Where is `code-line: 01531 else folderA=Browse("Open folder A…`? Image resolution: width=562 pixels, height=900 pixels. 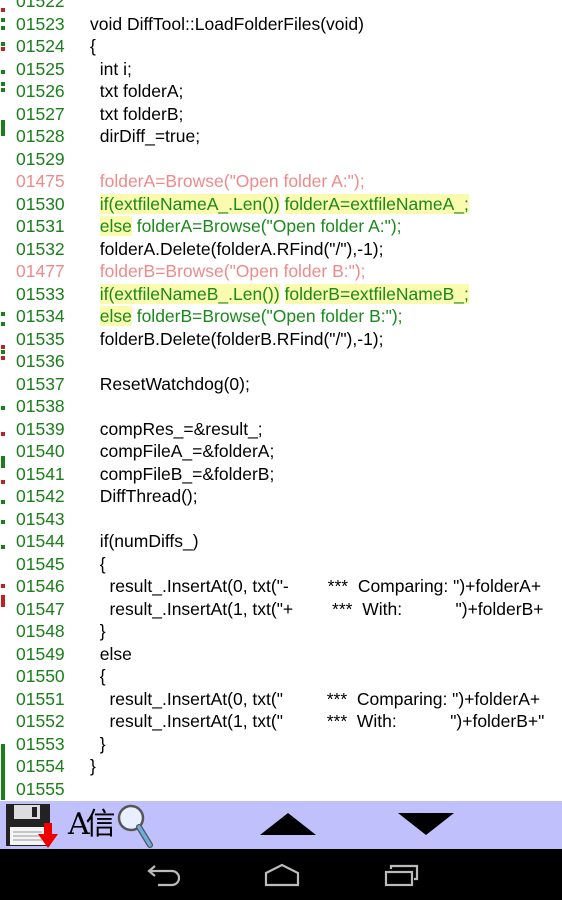
code-line: 01531 else folderA=Browse("Open folder A… is located at coordinates (281, 226).